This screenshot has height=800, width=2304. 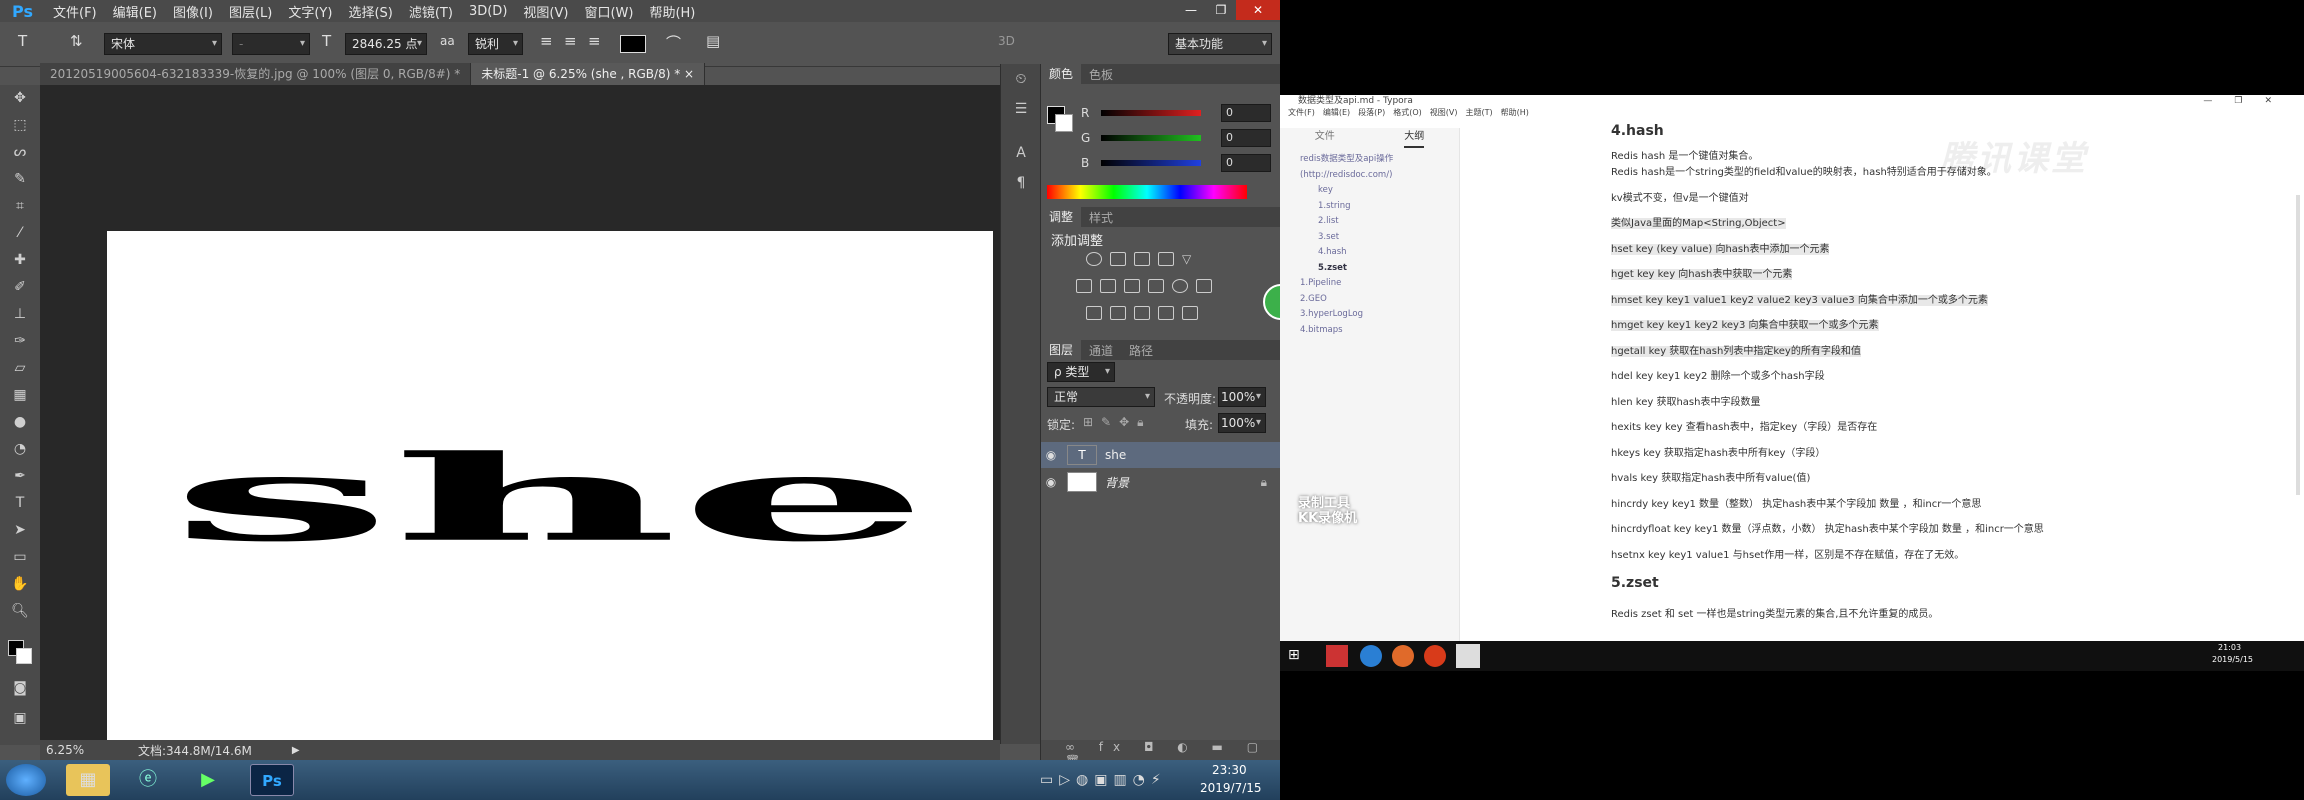 What do you see at coordinates (1160, 482) in the screenshot?
I see `layer-row-background: ◉ 背景 🔒︎` at bounding box center [1160, 482].